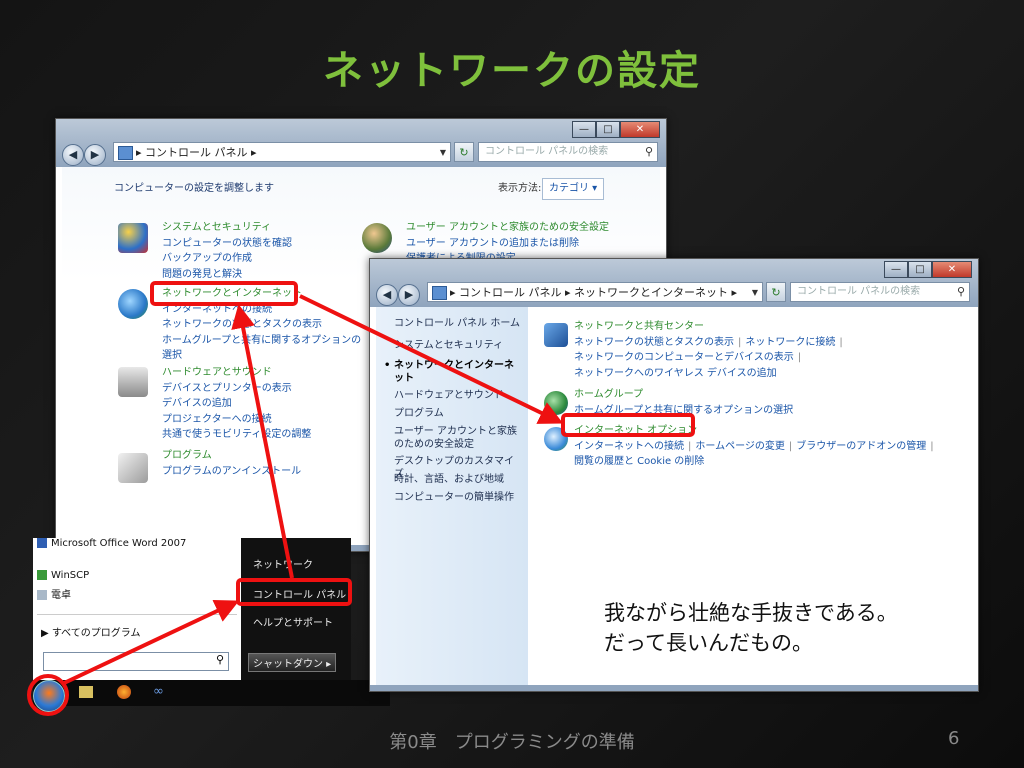  What do you see at coordinates (431, 359) in the screenshot?
I see `arrow-network-to-internet-options` at bounding box center [431, 359].